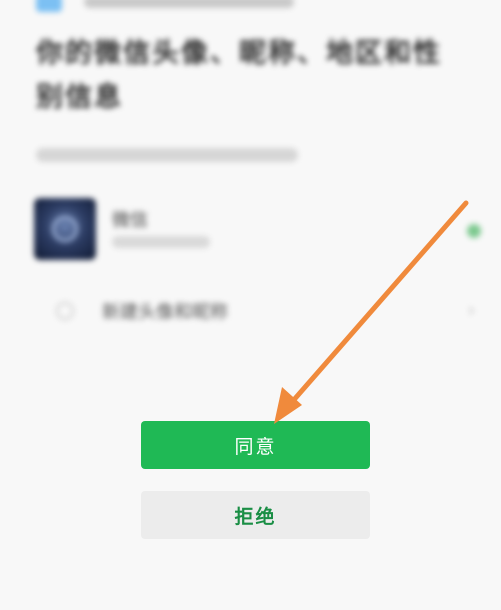 This screenshot has width=501, height=610. Describe the element at coordinates (161, 242) in the screenshot. I see `account-subtext-placeholder` at that location.